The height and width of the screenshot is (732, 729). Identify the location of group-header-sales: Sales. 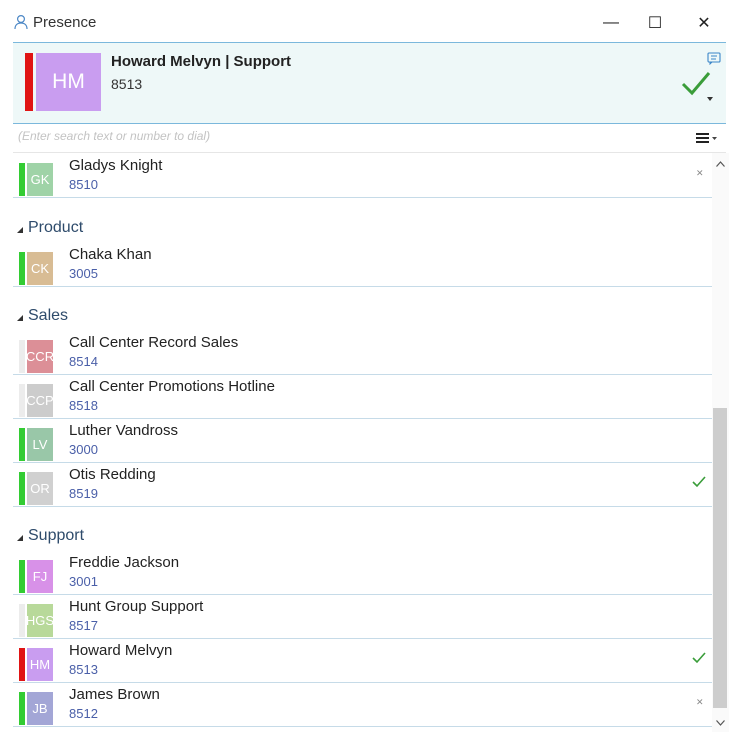
(362, 315).